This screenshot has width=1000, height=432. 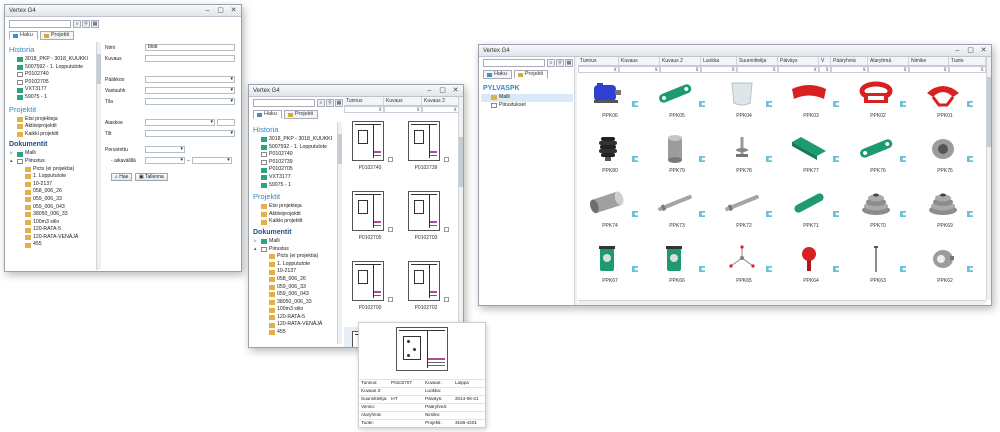 I want to click on column-header-cell: Suunnittelija, so click(x=757, y=61).